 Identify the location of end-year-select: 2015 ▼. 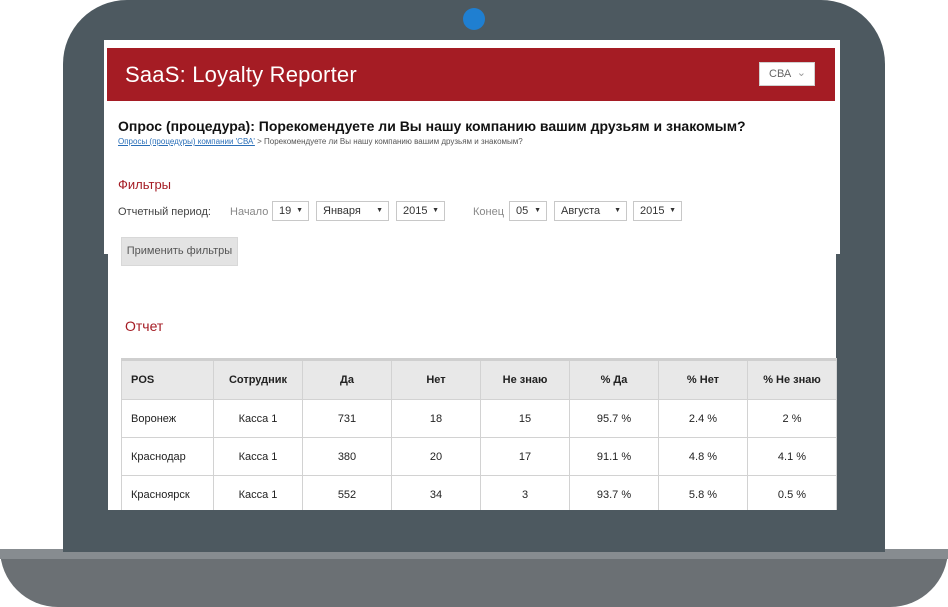
(657, 211).